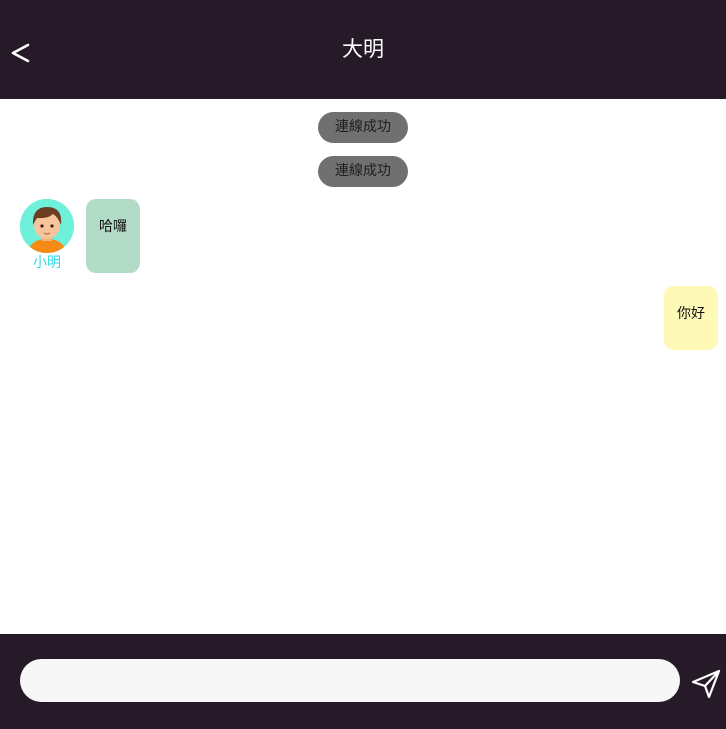 The height and width of the screenshot is (729, 726). I want to click on sender-name: 小明, so click(47, 263).